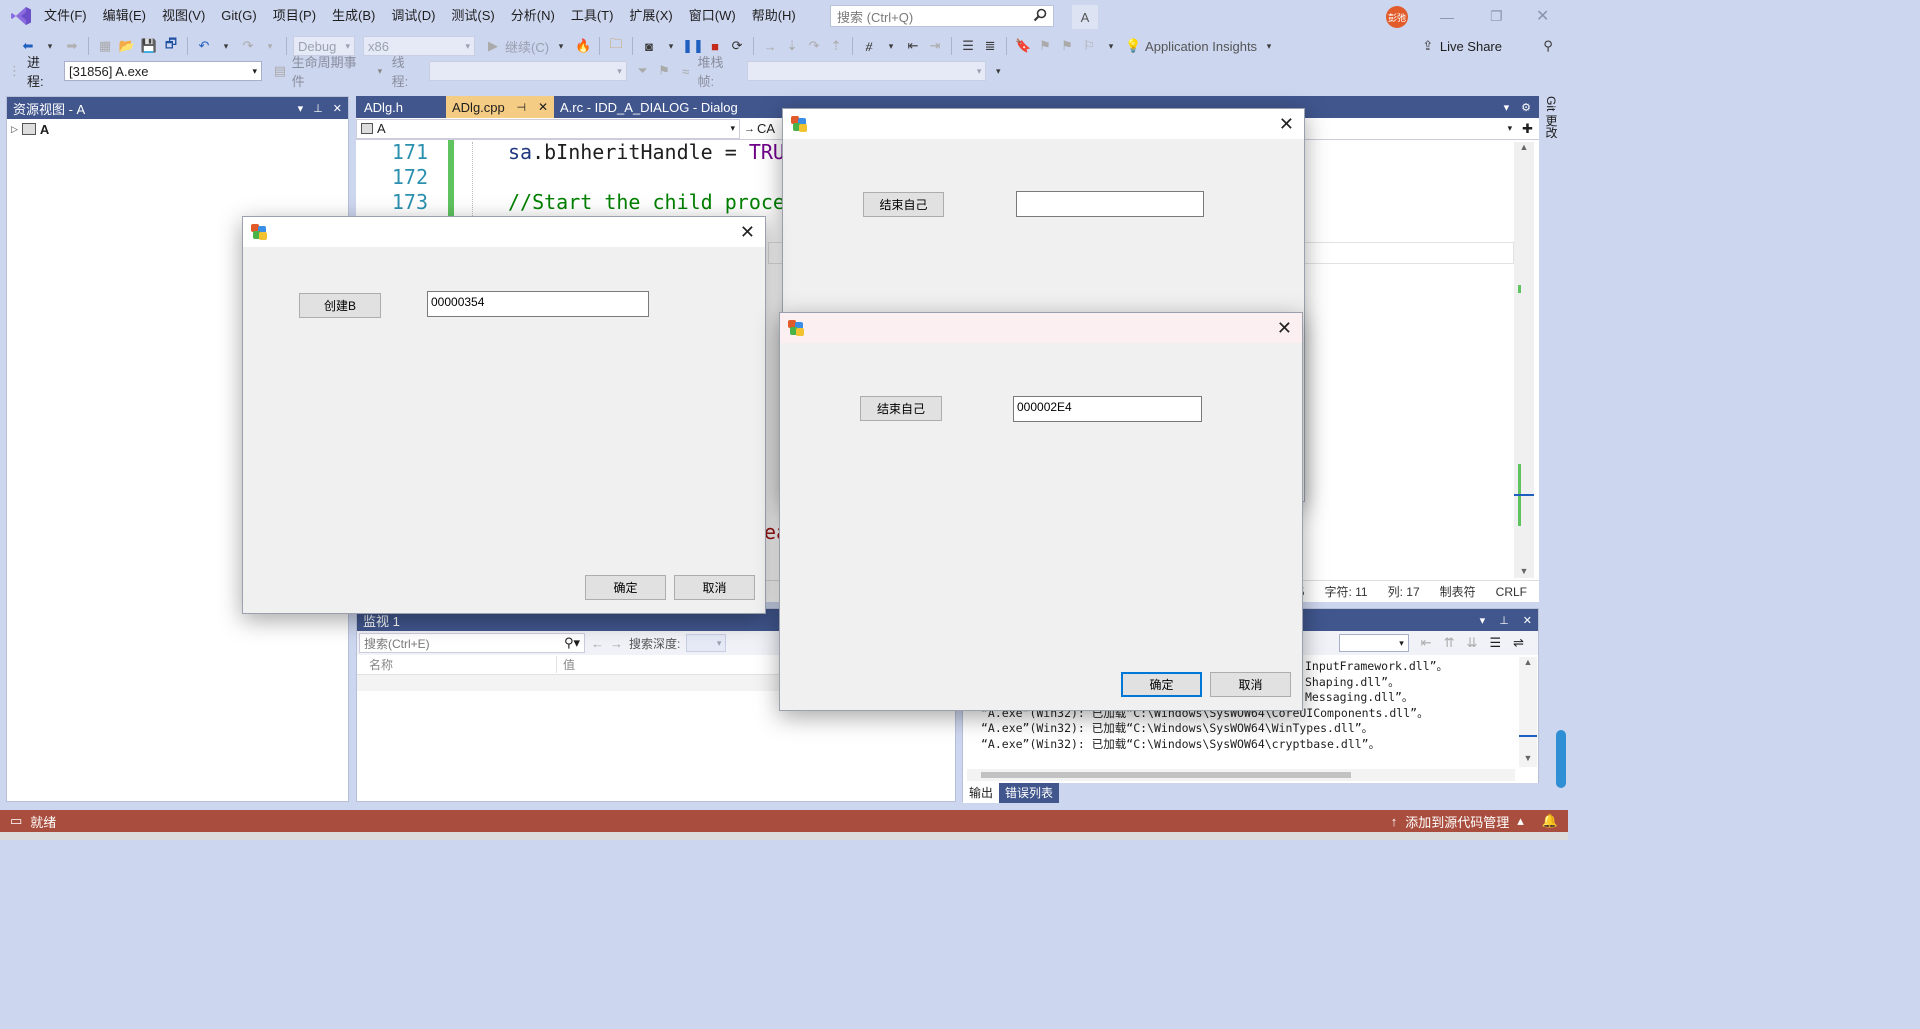 Image resolution: width=1920 pixels, height=1029 pixels. Describe the element at coordinates (1426, 643) in the screenshot. I see `find-message-icon: ⇤` at that location.